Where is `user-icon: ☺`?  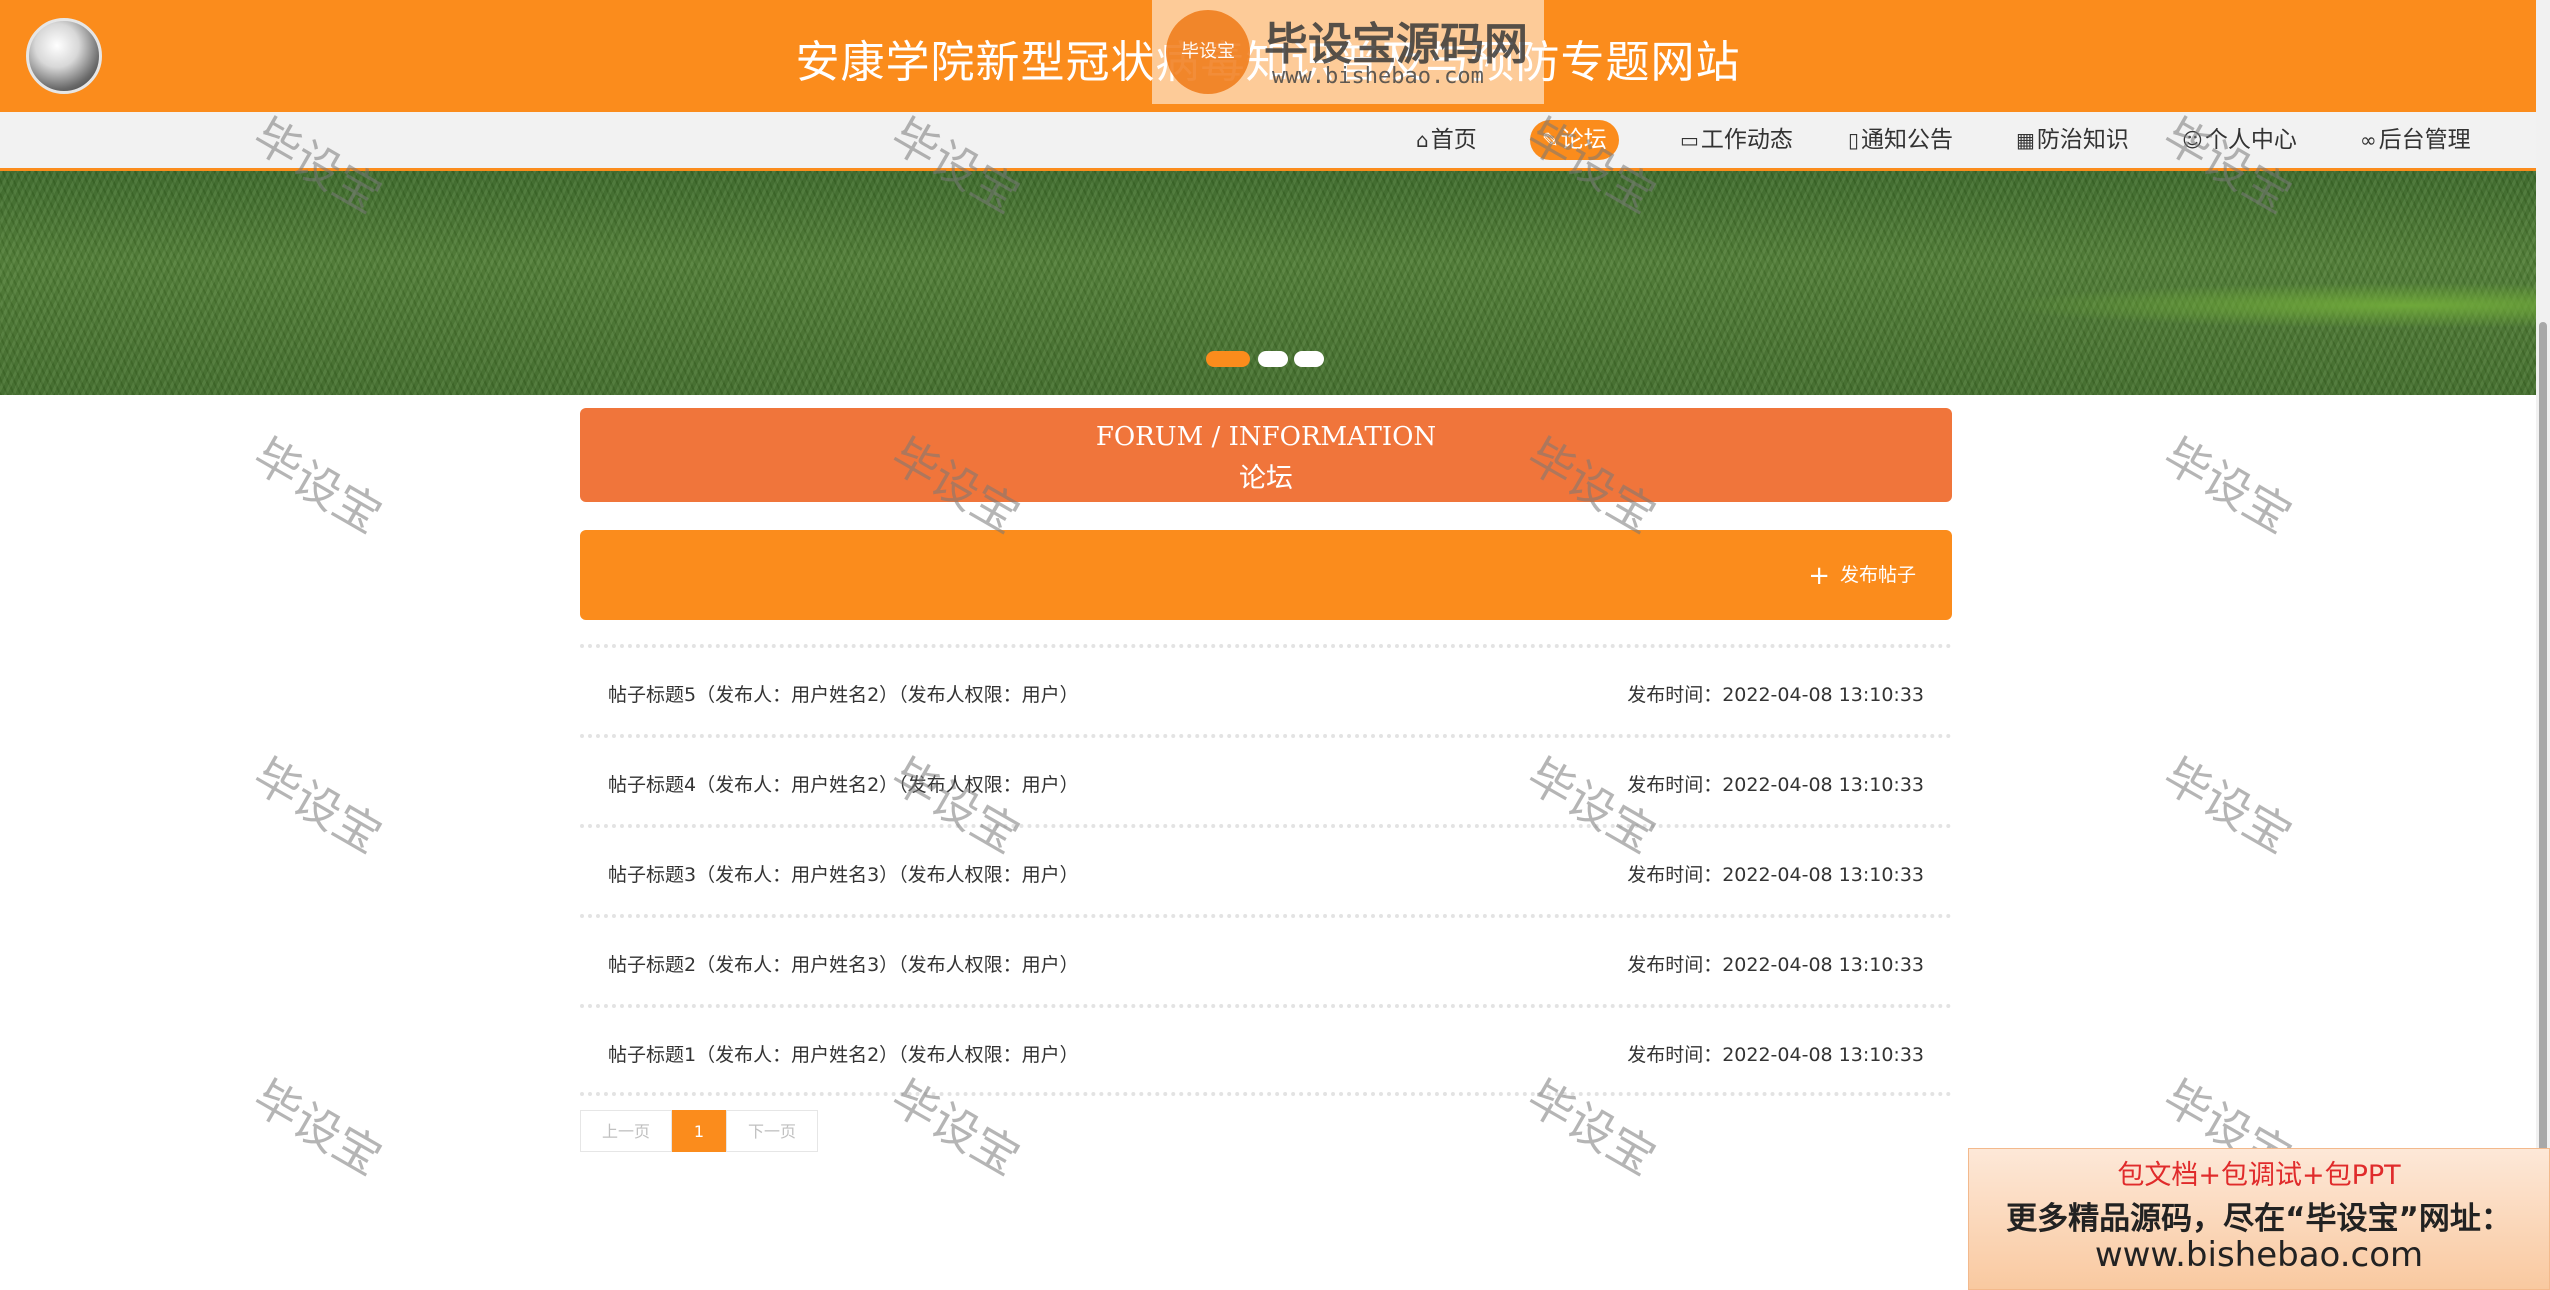 user-icon: ☺ is located at coordinates (2192, 140).